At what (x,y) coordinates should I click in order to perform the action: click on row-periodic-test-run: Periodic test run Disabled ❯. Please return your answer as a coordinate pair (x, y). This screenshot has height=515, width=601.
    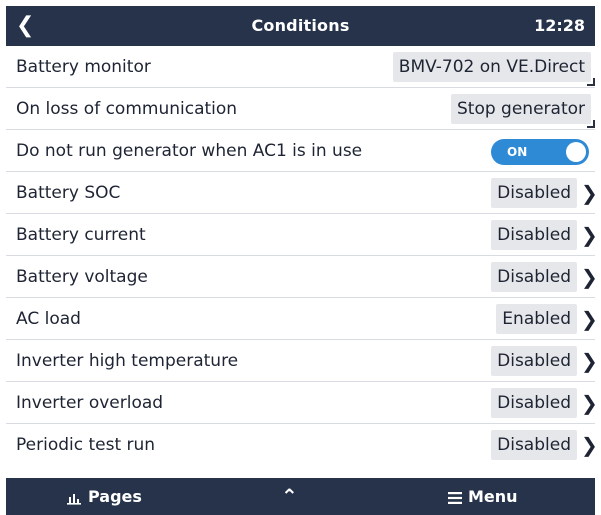
    Looking at the image, I should click on (302, 445).